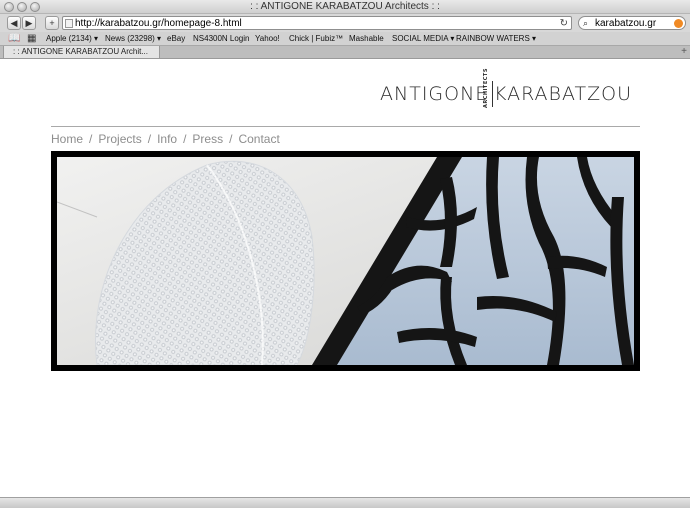 The height and width of the screenshot is (508, 690). I want to click on nav-projects: Projects, so click(119, 139).